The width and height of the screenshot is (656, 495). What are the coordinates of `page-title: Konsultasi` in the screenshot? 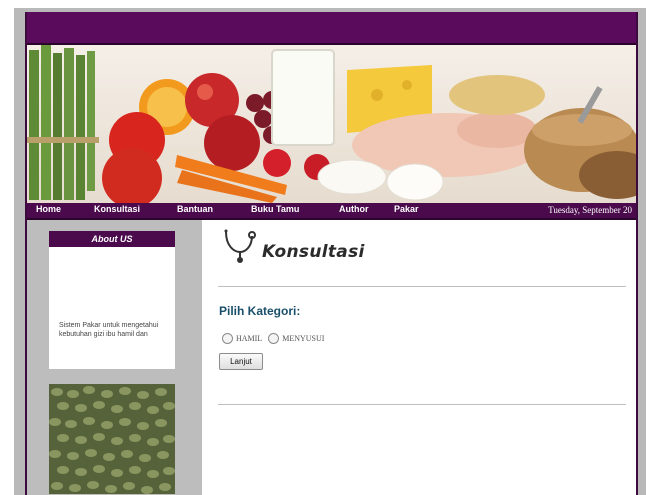 It's located at (313, 252).